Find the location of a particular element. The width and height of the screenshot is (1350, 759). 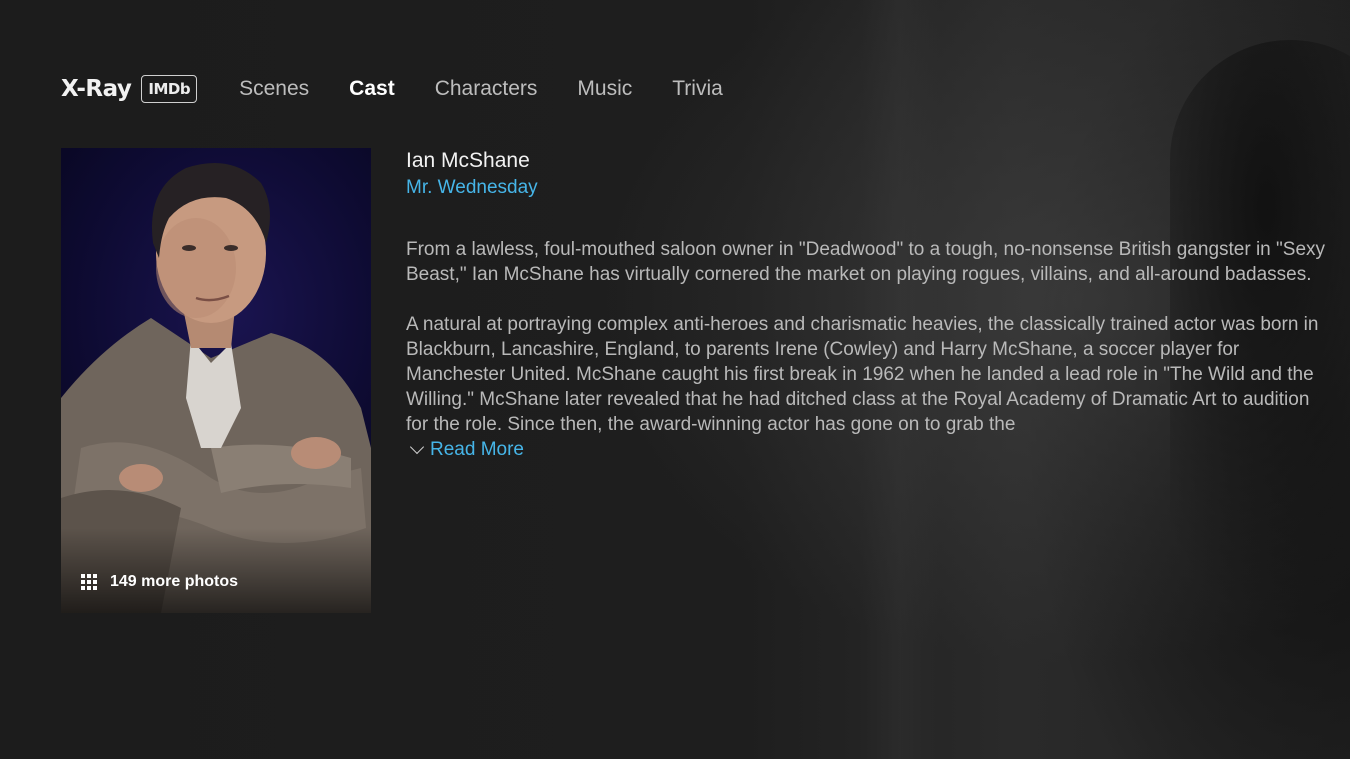

more-photos-button: 149 more photos is located at coordinates (159, 582).